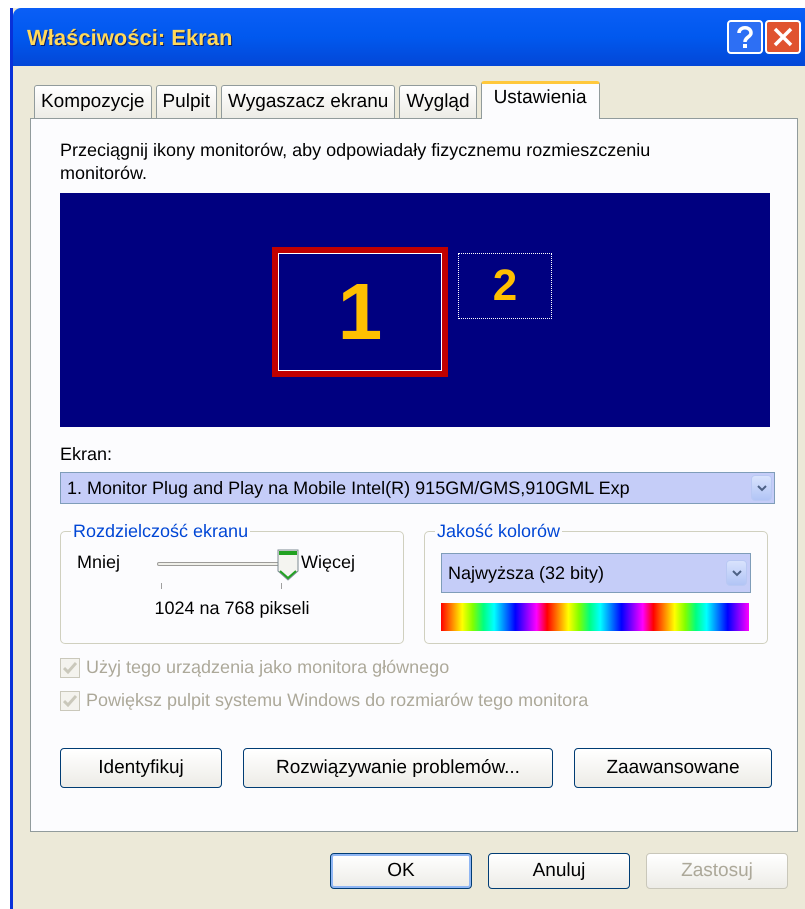 This screenshot has height=909, width=805. I want to click on display-dropdown: 1. Monitor Plug and Play na Mobile Intel(R) 915GM/GMS,910GML Exp, so click(417, 488).